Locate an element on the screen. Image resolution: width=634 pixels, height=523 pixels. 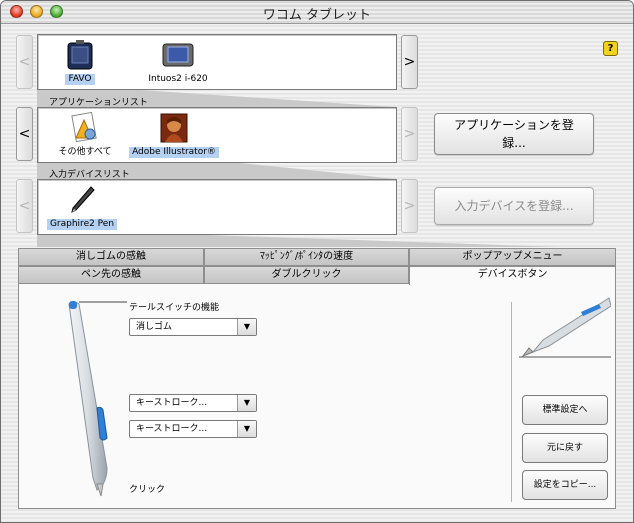
tablet-item-intuos: Intuos2 i-620 is located at coordinates (178, 62).